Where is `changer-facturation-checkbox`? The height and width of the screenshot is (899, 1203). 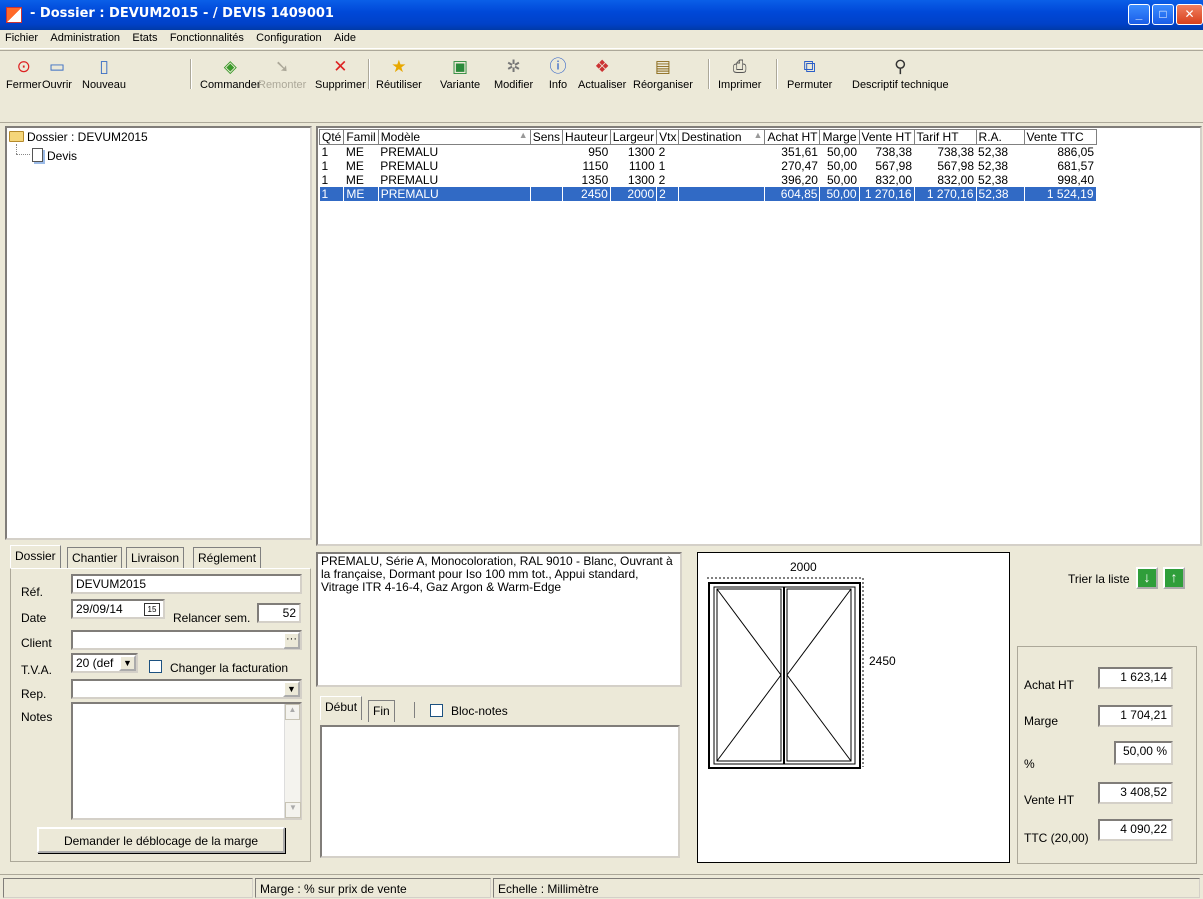
changer-facturation-checkbox is located at coordinates (155, 666).